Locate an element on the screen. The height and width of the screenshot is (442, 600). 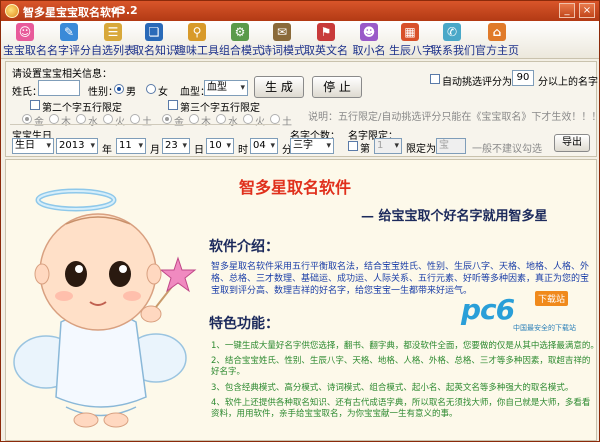
second-char-element-checkbox is located at coordinates (35, 105).